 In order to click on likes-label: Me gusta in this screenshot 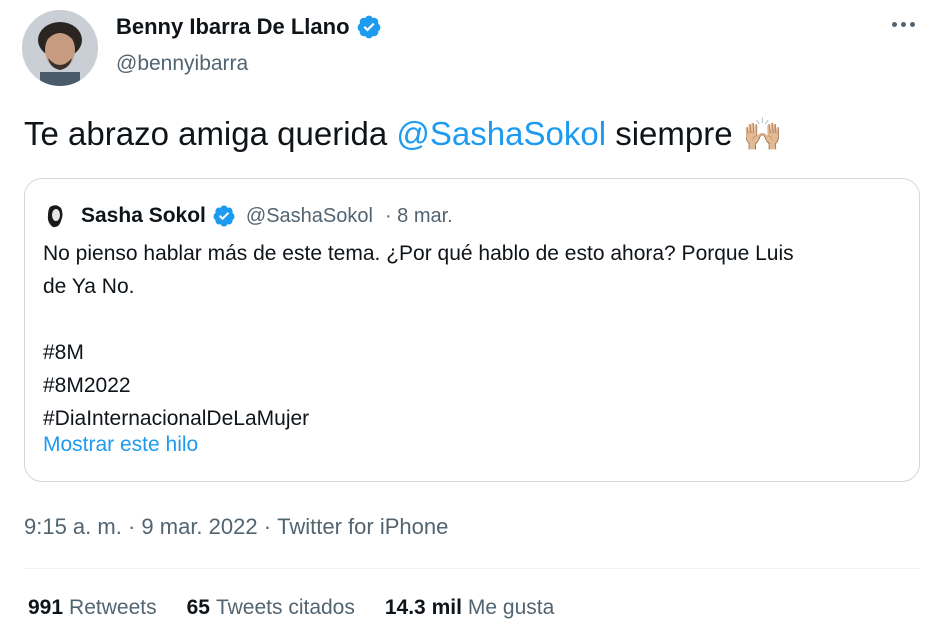, I will do `click(511, 607)`.